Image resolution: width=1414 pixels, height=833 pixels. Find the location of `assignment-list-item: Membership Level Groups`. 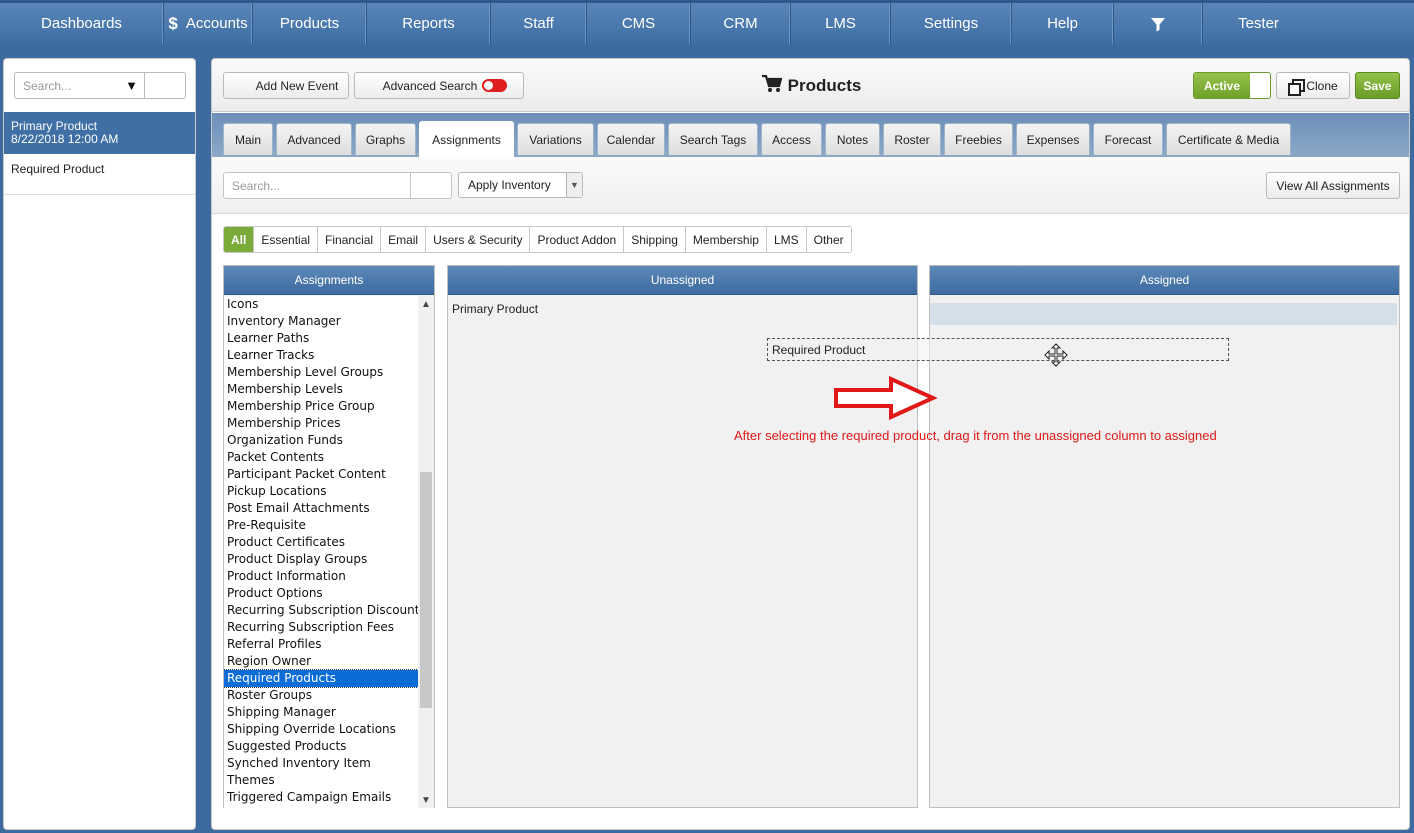

assignment-list-item: Membership Level Groups is located at coordinates (321, 372).